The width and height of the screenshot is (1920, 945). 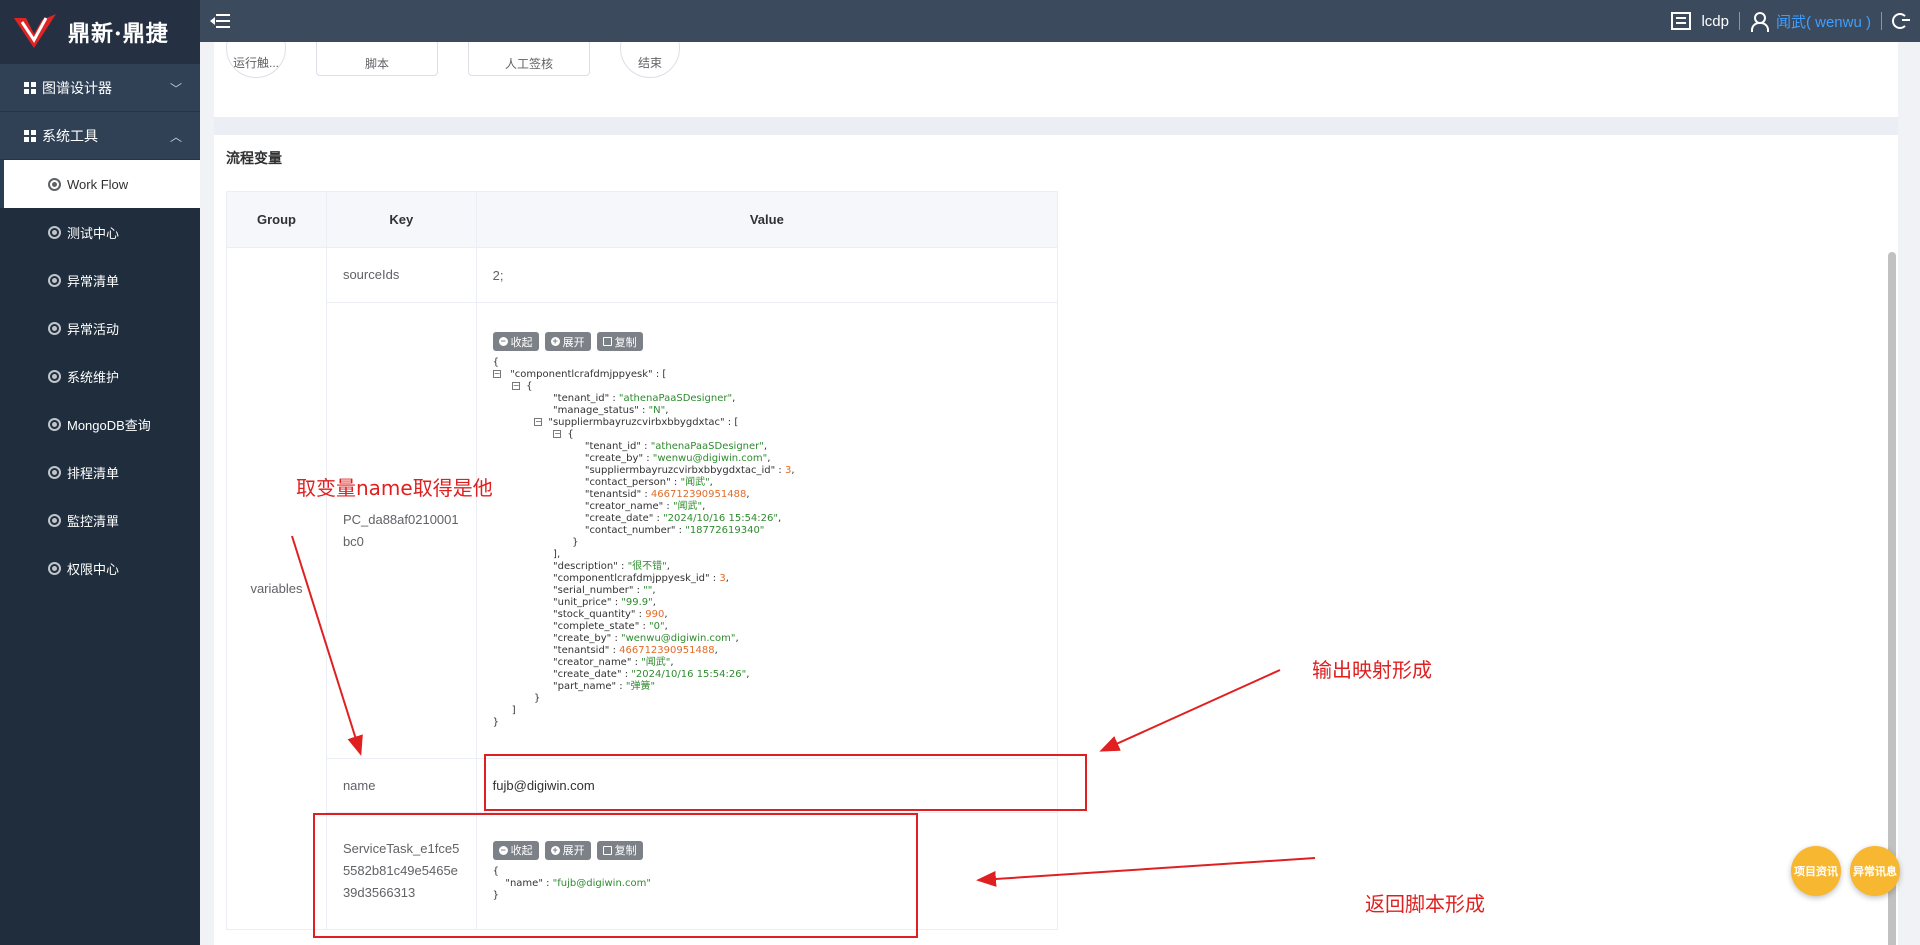 I want to click on sidebar-item-label: 测试中心, so click(x=93, y=233).